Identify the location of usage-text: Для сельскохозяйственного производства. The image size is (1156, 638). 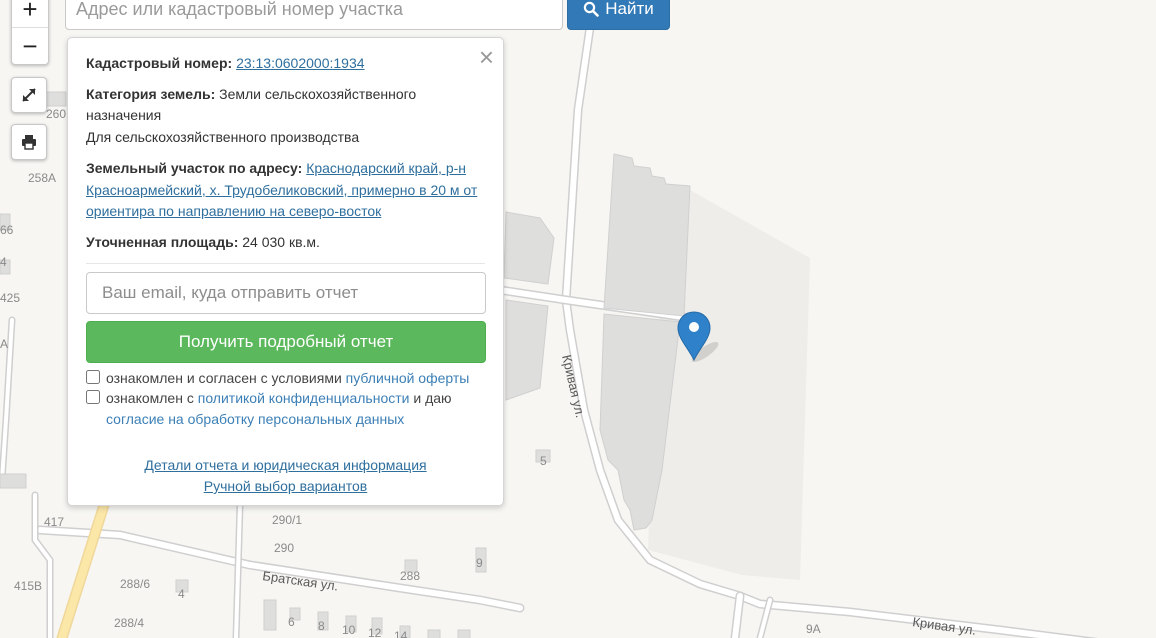
(223, 136).